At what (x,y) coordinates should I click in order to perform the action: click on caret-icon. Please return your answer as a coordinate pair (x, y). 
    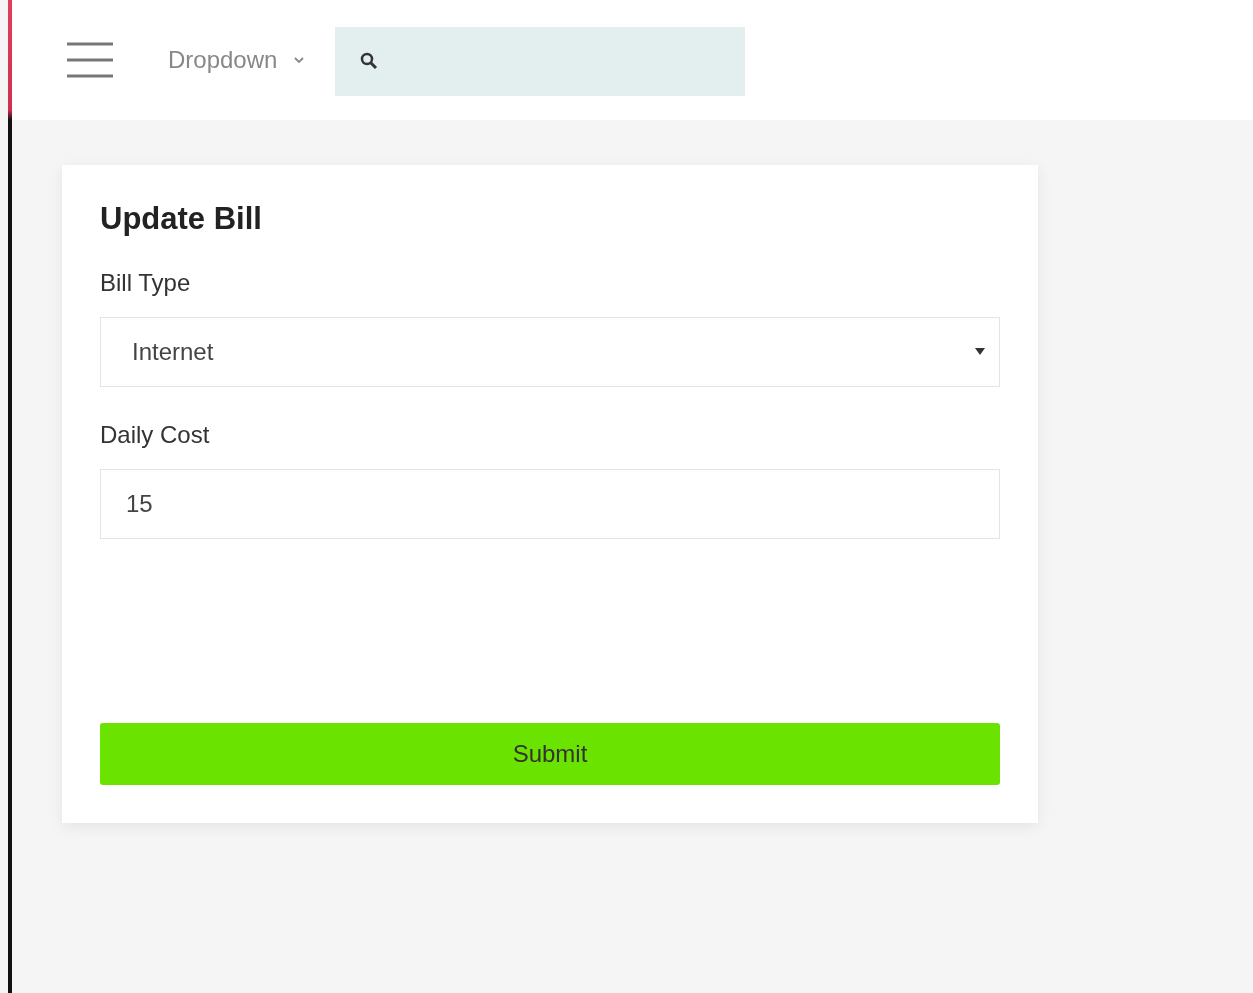
    Looking at the image, I should click on (980, 352).